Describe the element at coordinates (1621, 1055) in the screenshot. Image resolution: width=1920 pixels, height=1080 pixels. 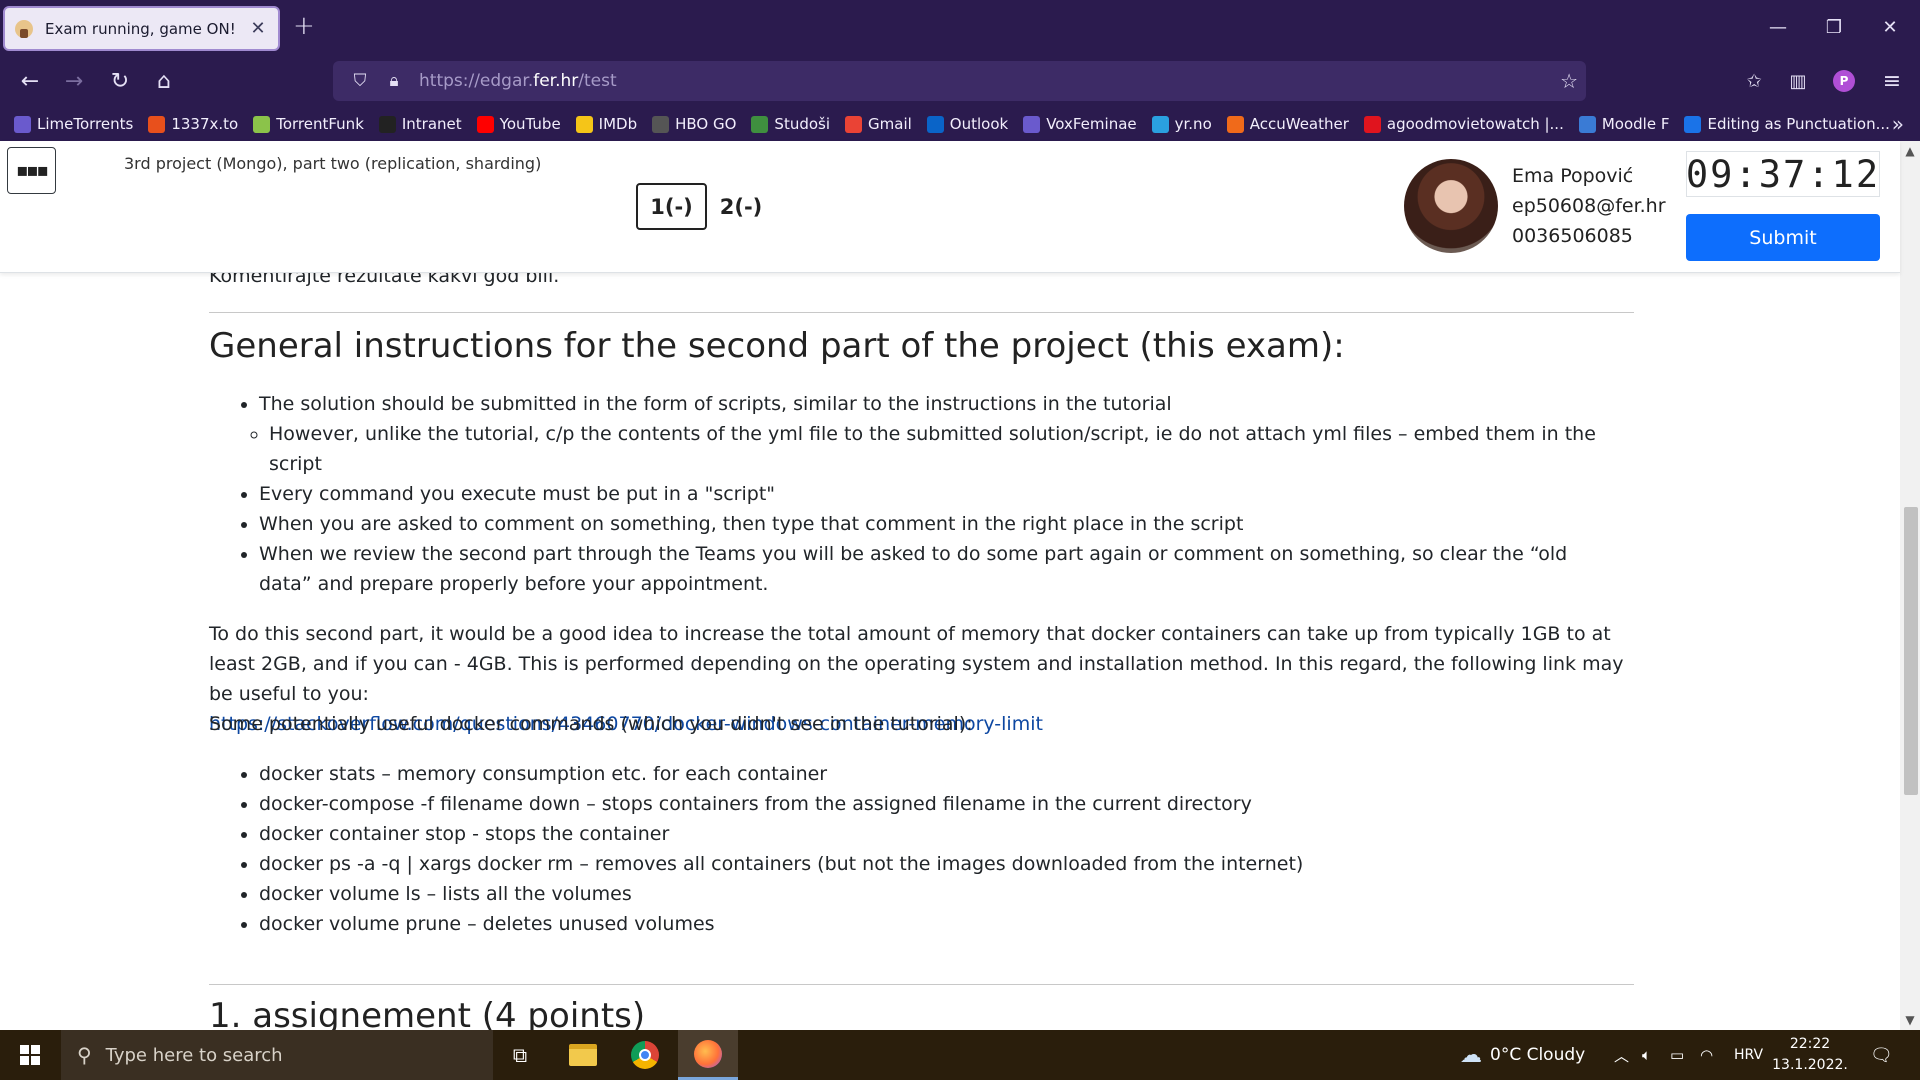
I see `tray-chevron-icon: ︿` at that location.